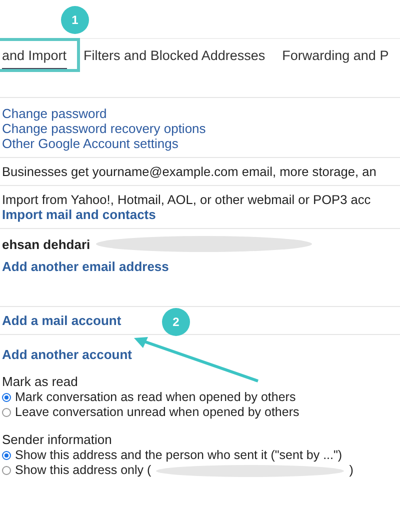 This screenshot has width=400, height=516. What do you see at coordinates (104, 128) in the screenshot?
I see `account-link: Change password recovery options` at bounding box center [104, 128].